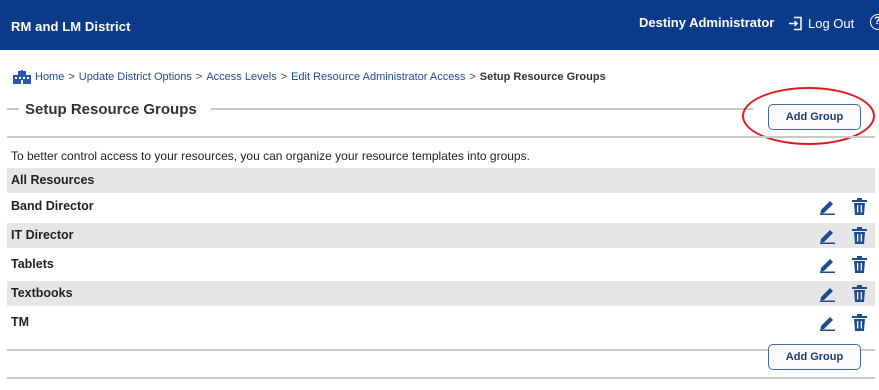  I want to click on group-name: Band Director, so click(52, 206).